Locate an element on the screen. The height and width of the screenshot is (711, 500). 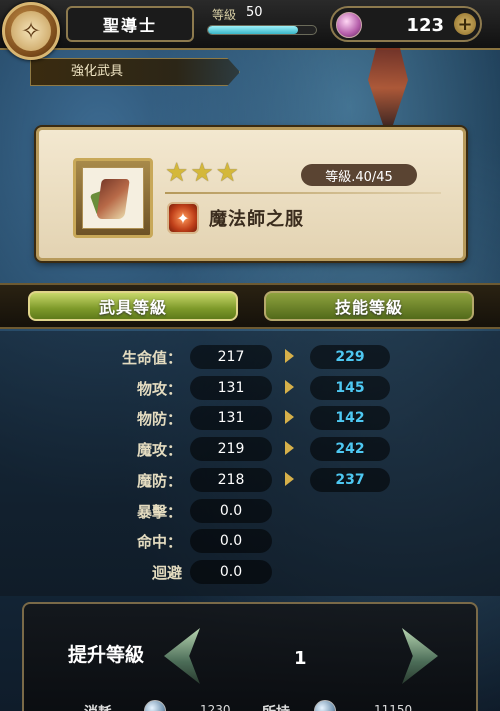
add-gems-button: + is located at coordinates (465, 24).